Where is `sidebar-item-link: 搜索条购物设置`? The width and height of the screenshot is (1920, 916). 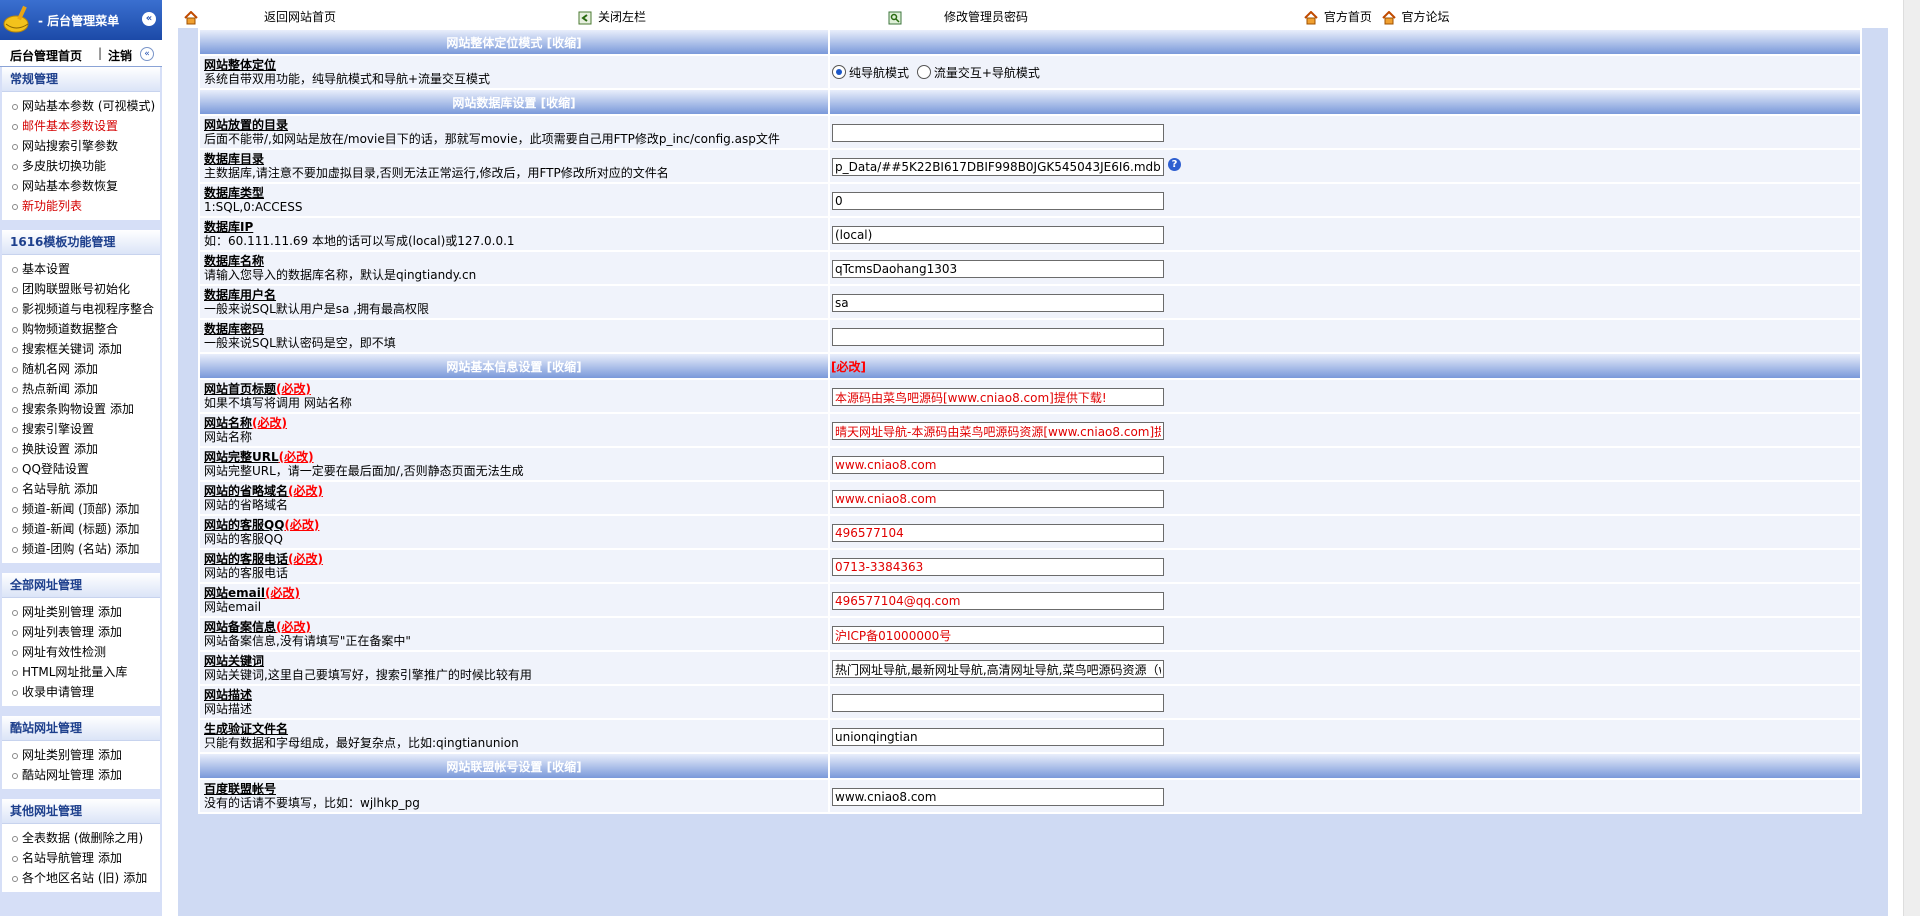
sidebar-item-link: 搜索条购物设置 is located at coordinates (64, 409).